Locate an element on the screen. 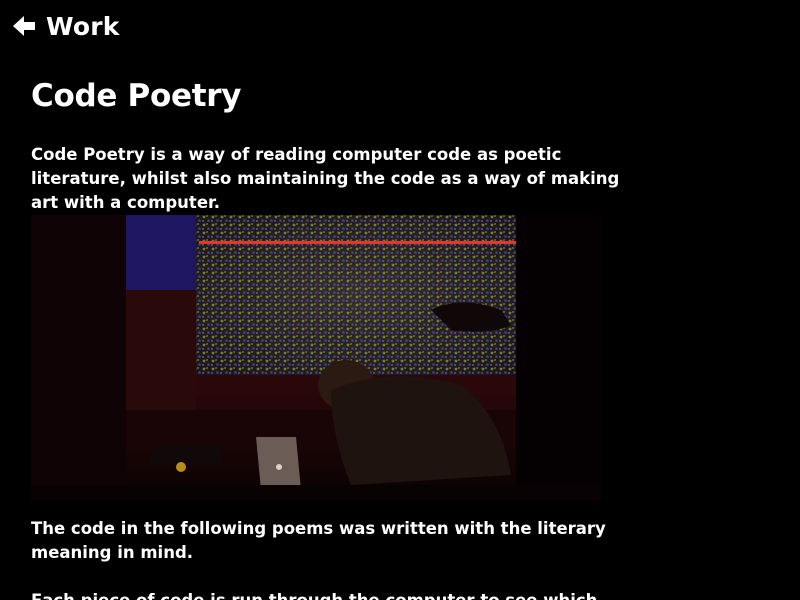 This screenshot has height=600, width=800. back-link-label: Work is located at coordinates (83, 26).